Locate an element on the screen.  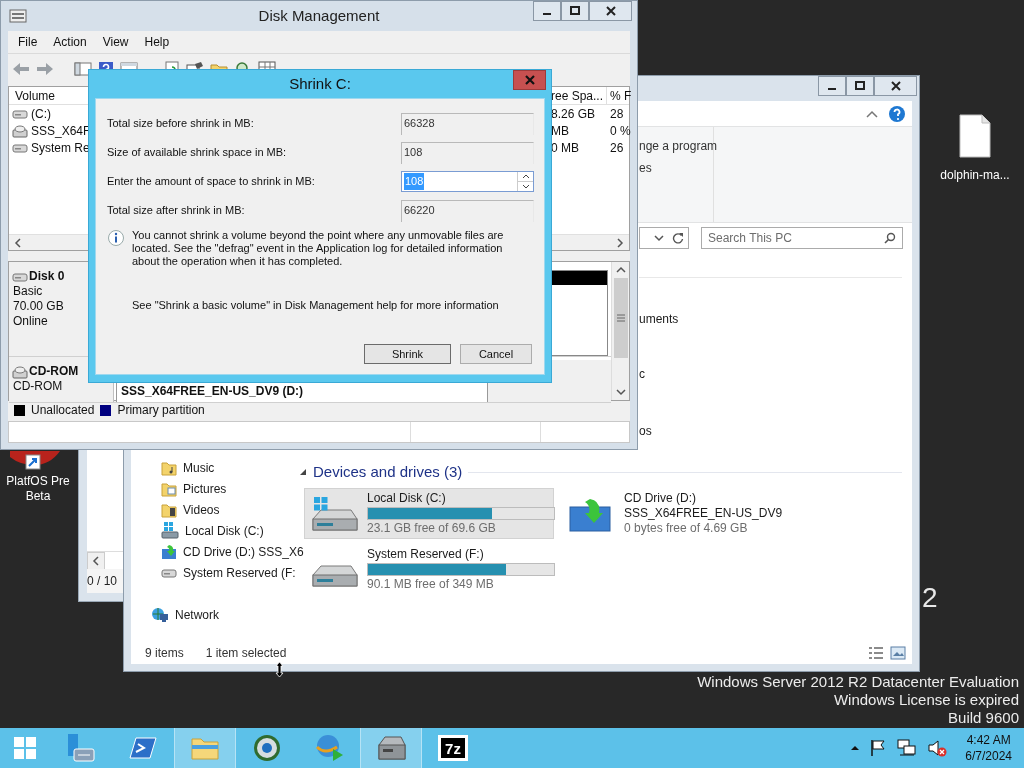
flag-icon is located at coordinates (878, 748).